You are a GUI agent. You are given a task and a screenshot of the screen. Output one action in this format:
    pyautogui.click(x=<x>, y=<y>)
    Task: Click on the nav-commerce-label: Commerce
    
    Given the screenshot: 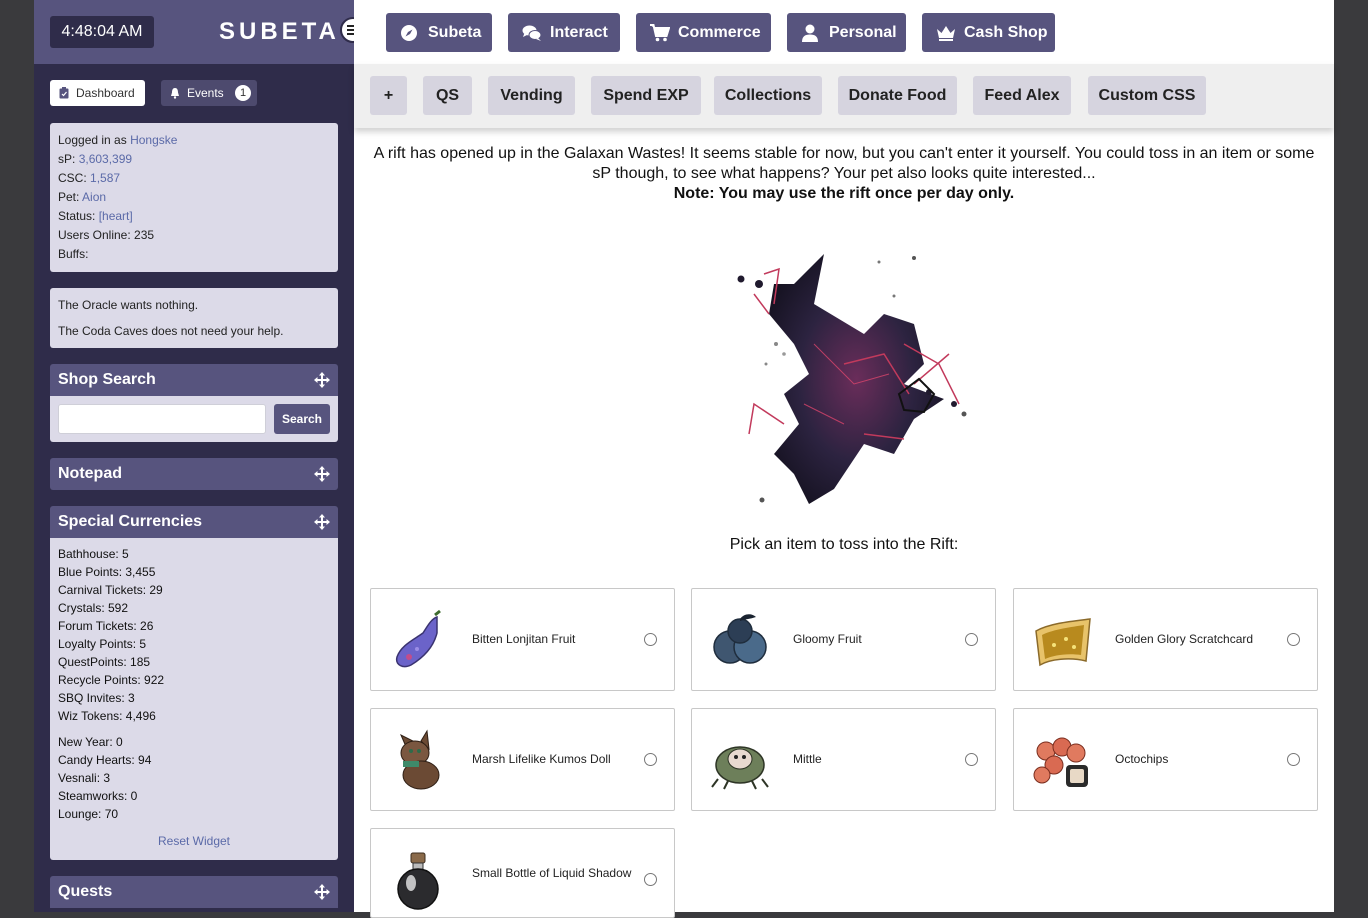 What is the action you would take?
    pyautogui.click(x=719, y=32)
    